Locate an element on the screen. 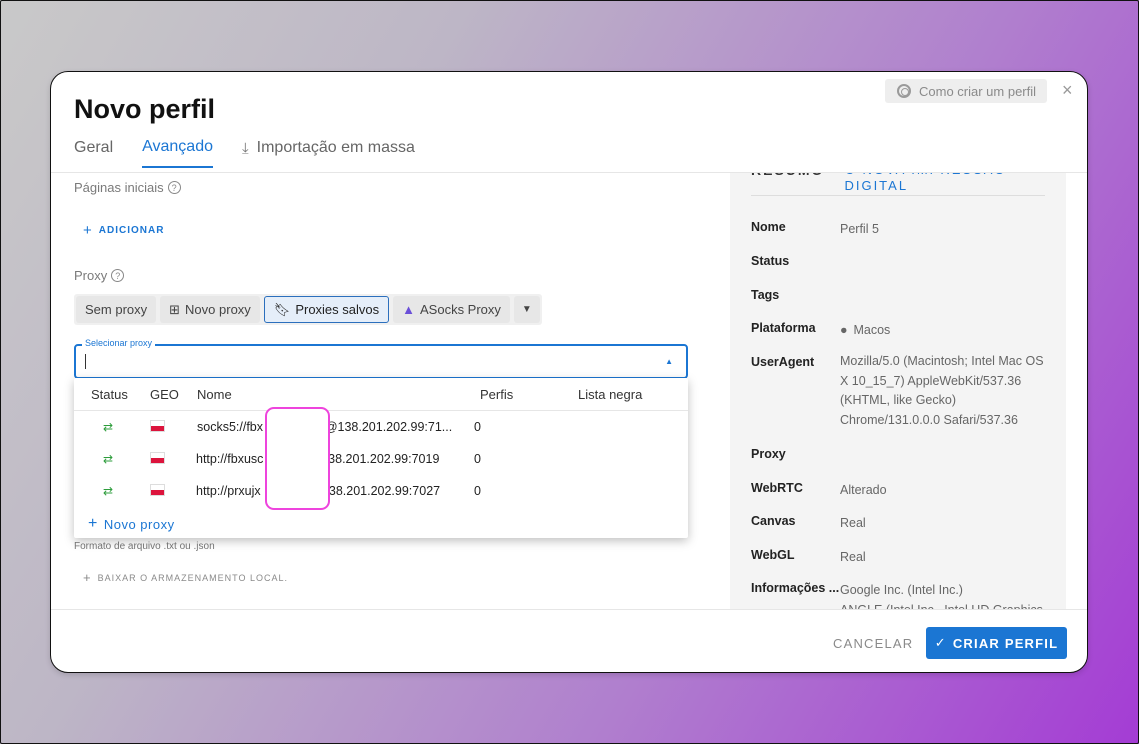  summary-key: Tags is located at coordinates (765, 295).